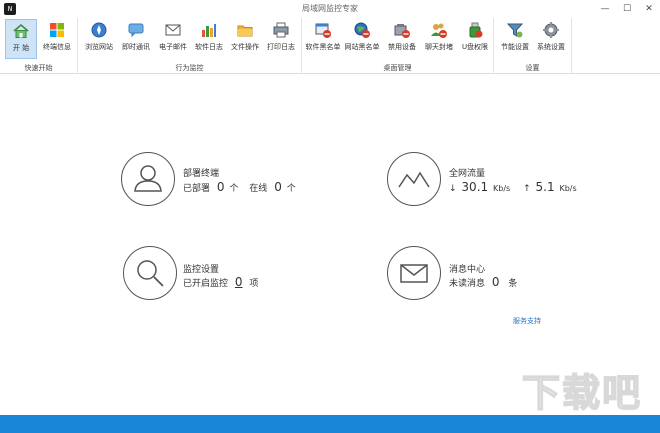 Image resolution: width=660 pixels, height=433 pixels. I want to click on maximize-button: ☐, so click(627, 9).